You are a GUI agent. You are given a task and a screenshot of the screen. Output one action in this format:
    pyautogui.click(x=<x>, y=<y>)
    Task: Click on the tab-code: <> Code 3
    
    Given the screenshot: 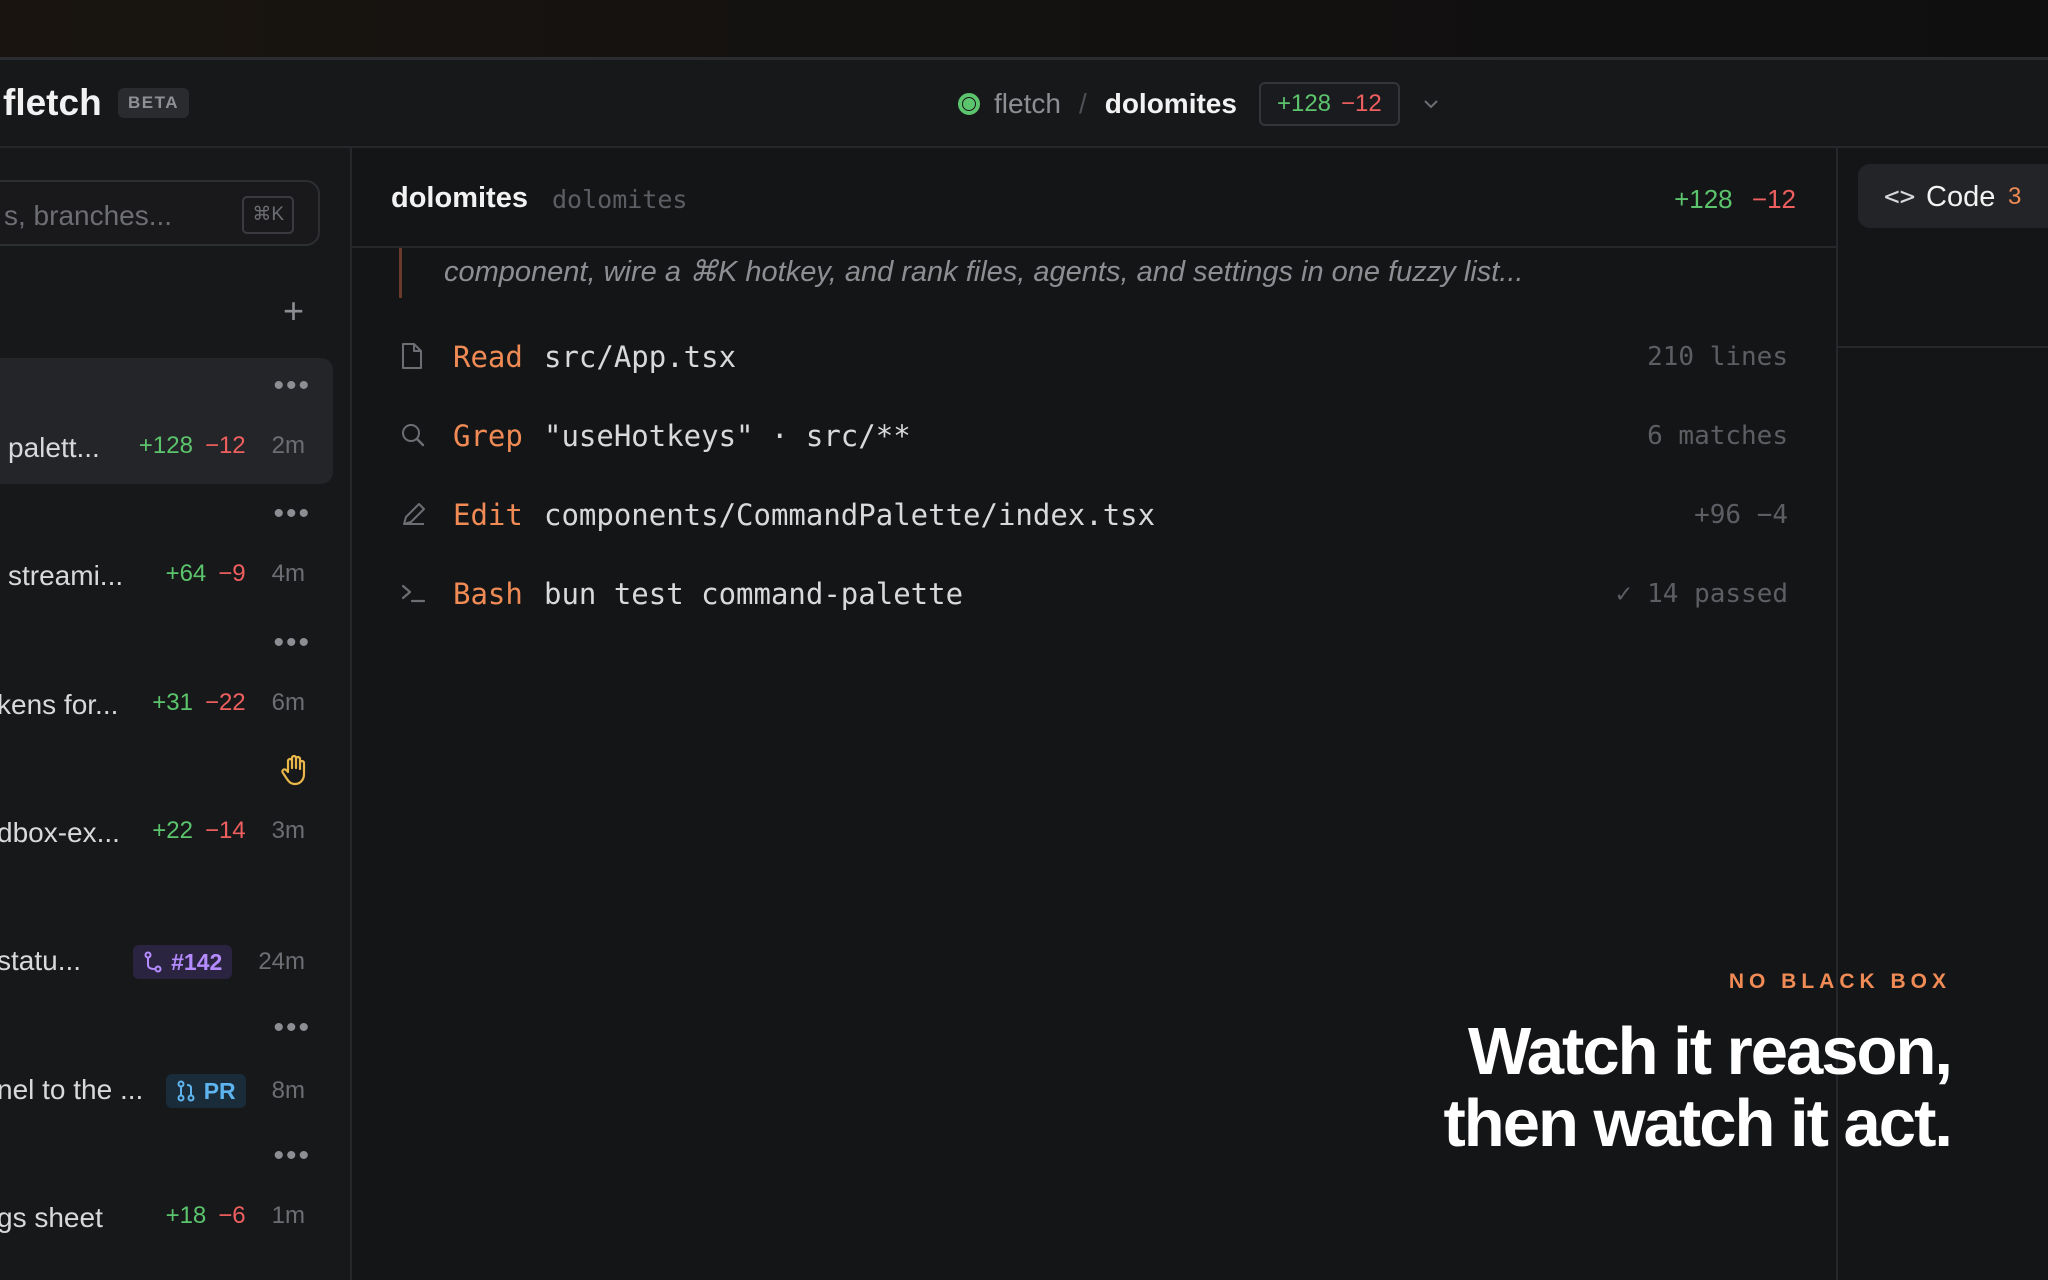 What is the action you would take?
    pyautogui.click(x=1953, y=196)
    